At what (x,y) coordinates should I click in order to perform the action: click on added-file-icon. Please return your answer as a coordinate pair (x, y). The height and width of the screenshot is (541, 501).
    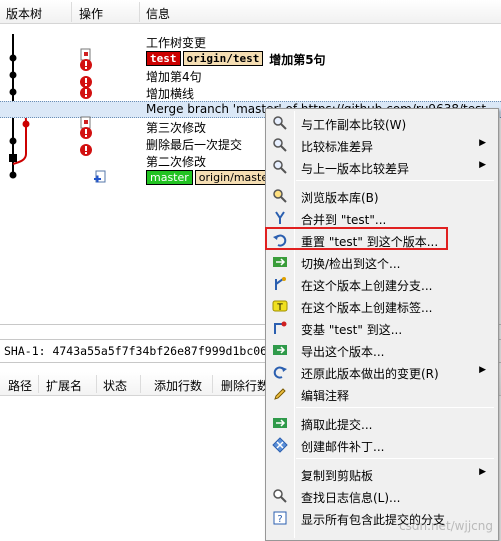
    Looking at the image, I should click on (100, 176).